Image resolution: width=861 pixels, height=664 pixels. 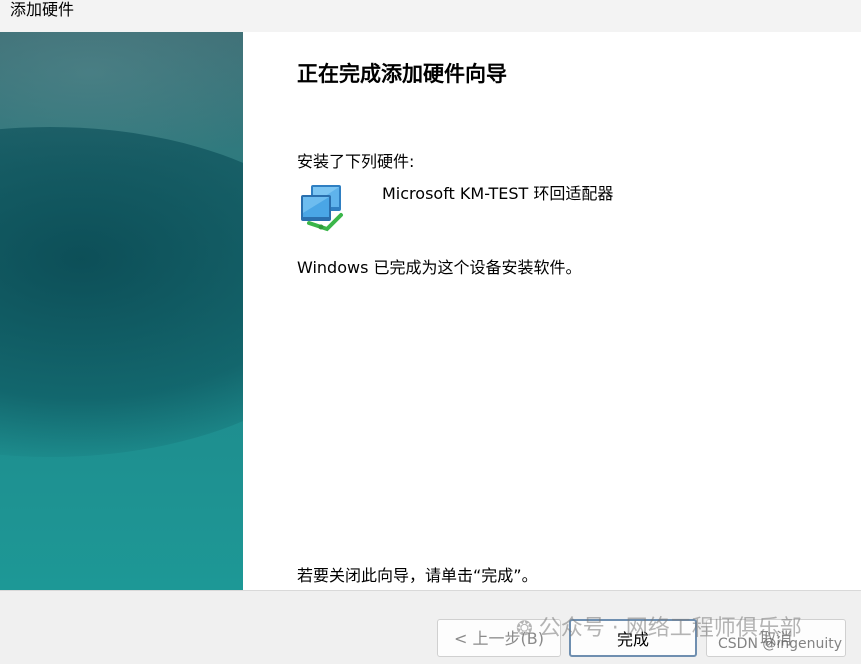 I want to click on page-title: 正在完成添加硬件向导, so click(x=402, y=74).